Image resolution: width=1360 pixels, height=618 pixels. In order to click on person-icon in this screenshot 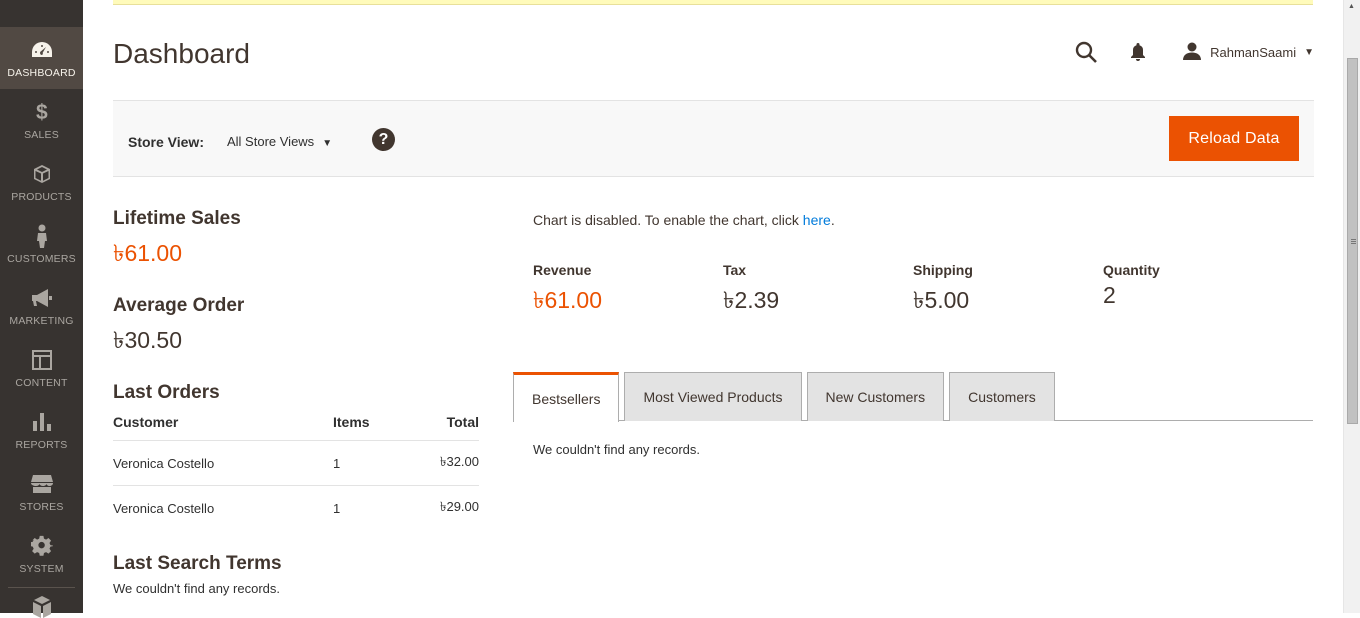, I will do `click(42, 236)`.